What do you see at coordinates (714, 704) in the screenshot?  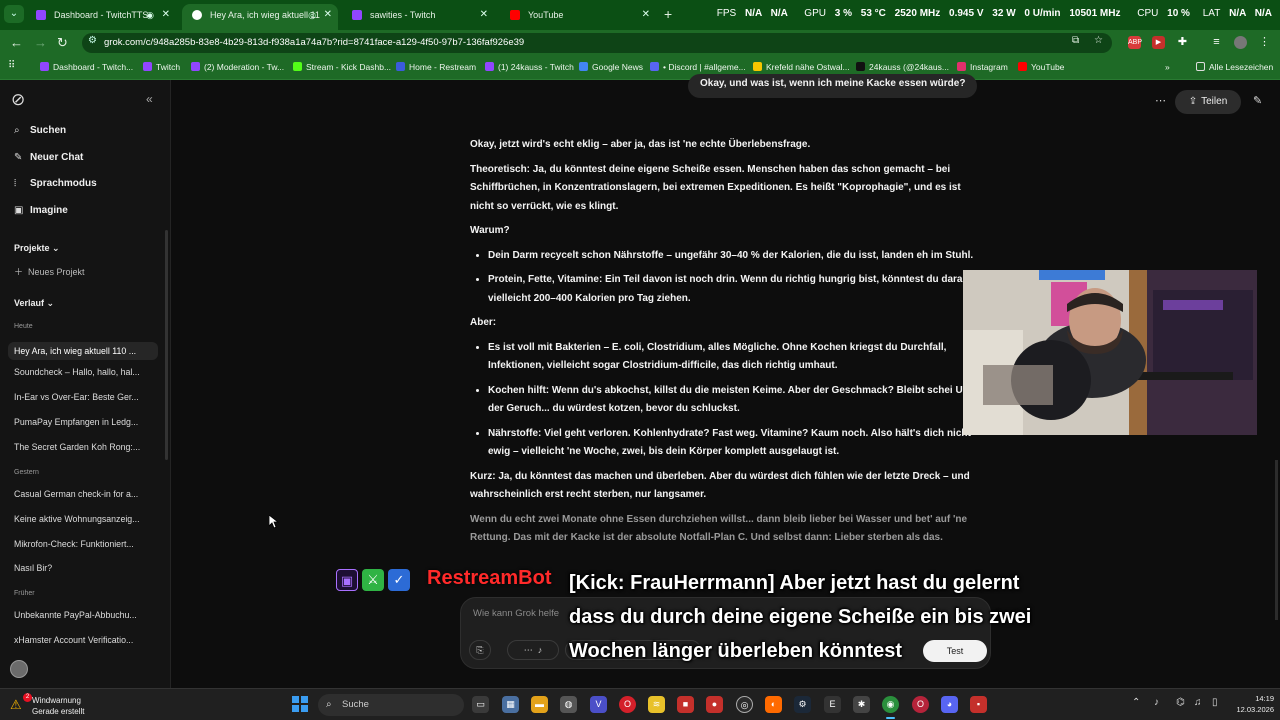 I see `record-app-icon: ●` at bounding box center [714, 704].